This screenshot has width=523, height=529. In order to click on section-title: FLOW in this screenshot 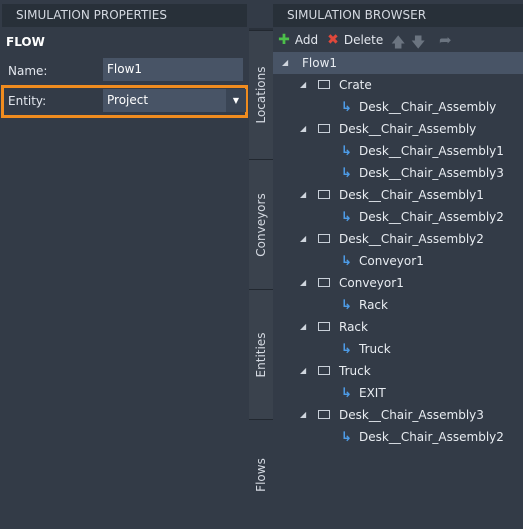, I will do `click(25, 42)`.